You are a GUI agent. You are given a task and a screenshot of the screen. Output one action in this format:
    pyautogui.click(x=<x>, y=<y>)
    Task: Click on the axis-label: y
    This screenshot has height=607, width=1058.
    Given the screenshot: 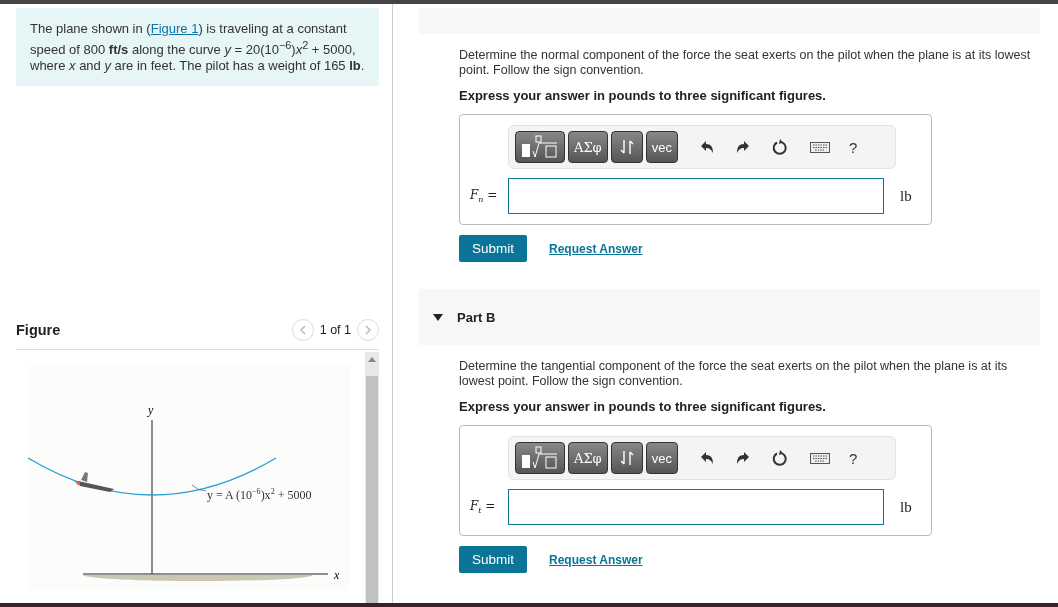 What is the action you would take?
    pyautogui.click(x=151, y=410)
    